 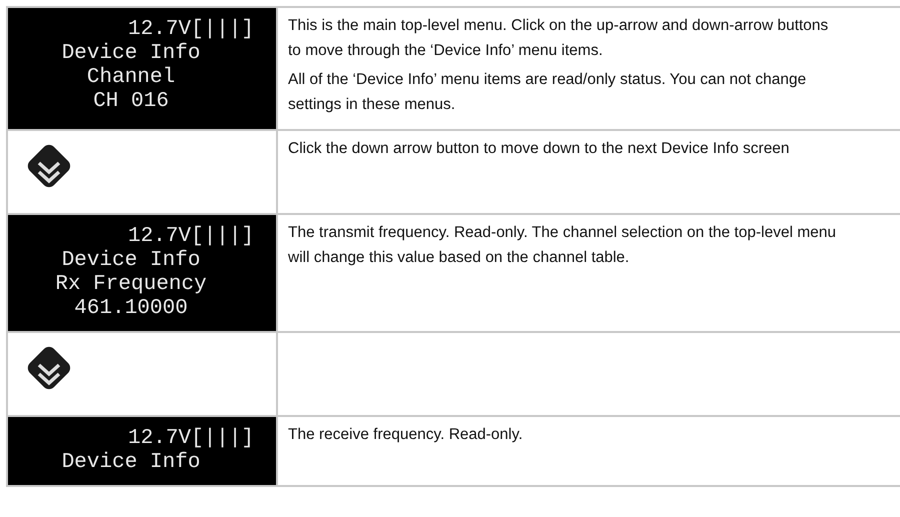 What do you see at coordinates (131, 309) in the screenshot?
I see `lcd-text: 461.10000` at bounding box center [131, 309].